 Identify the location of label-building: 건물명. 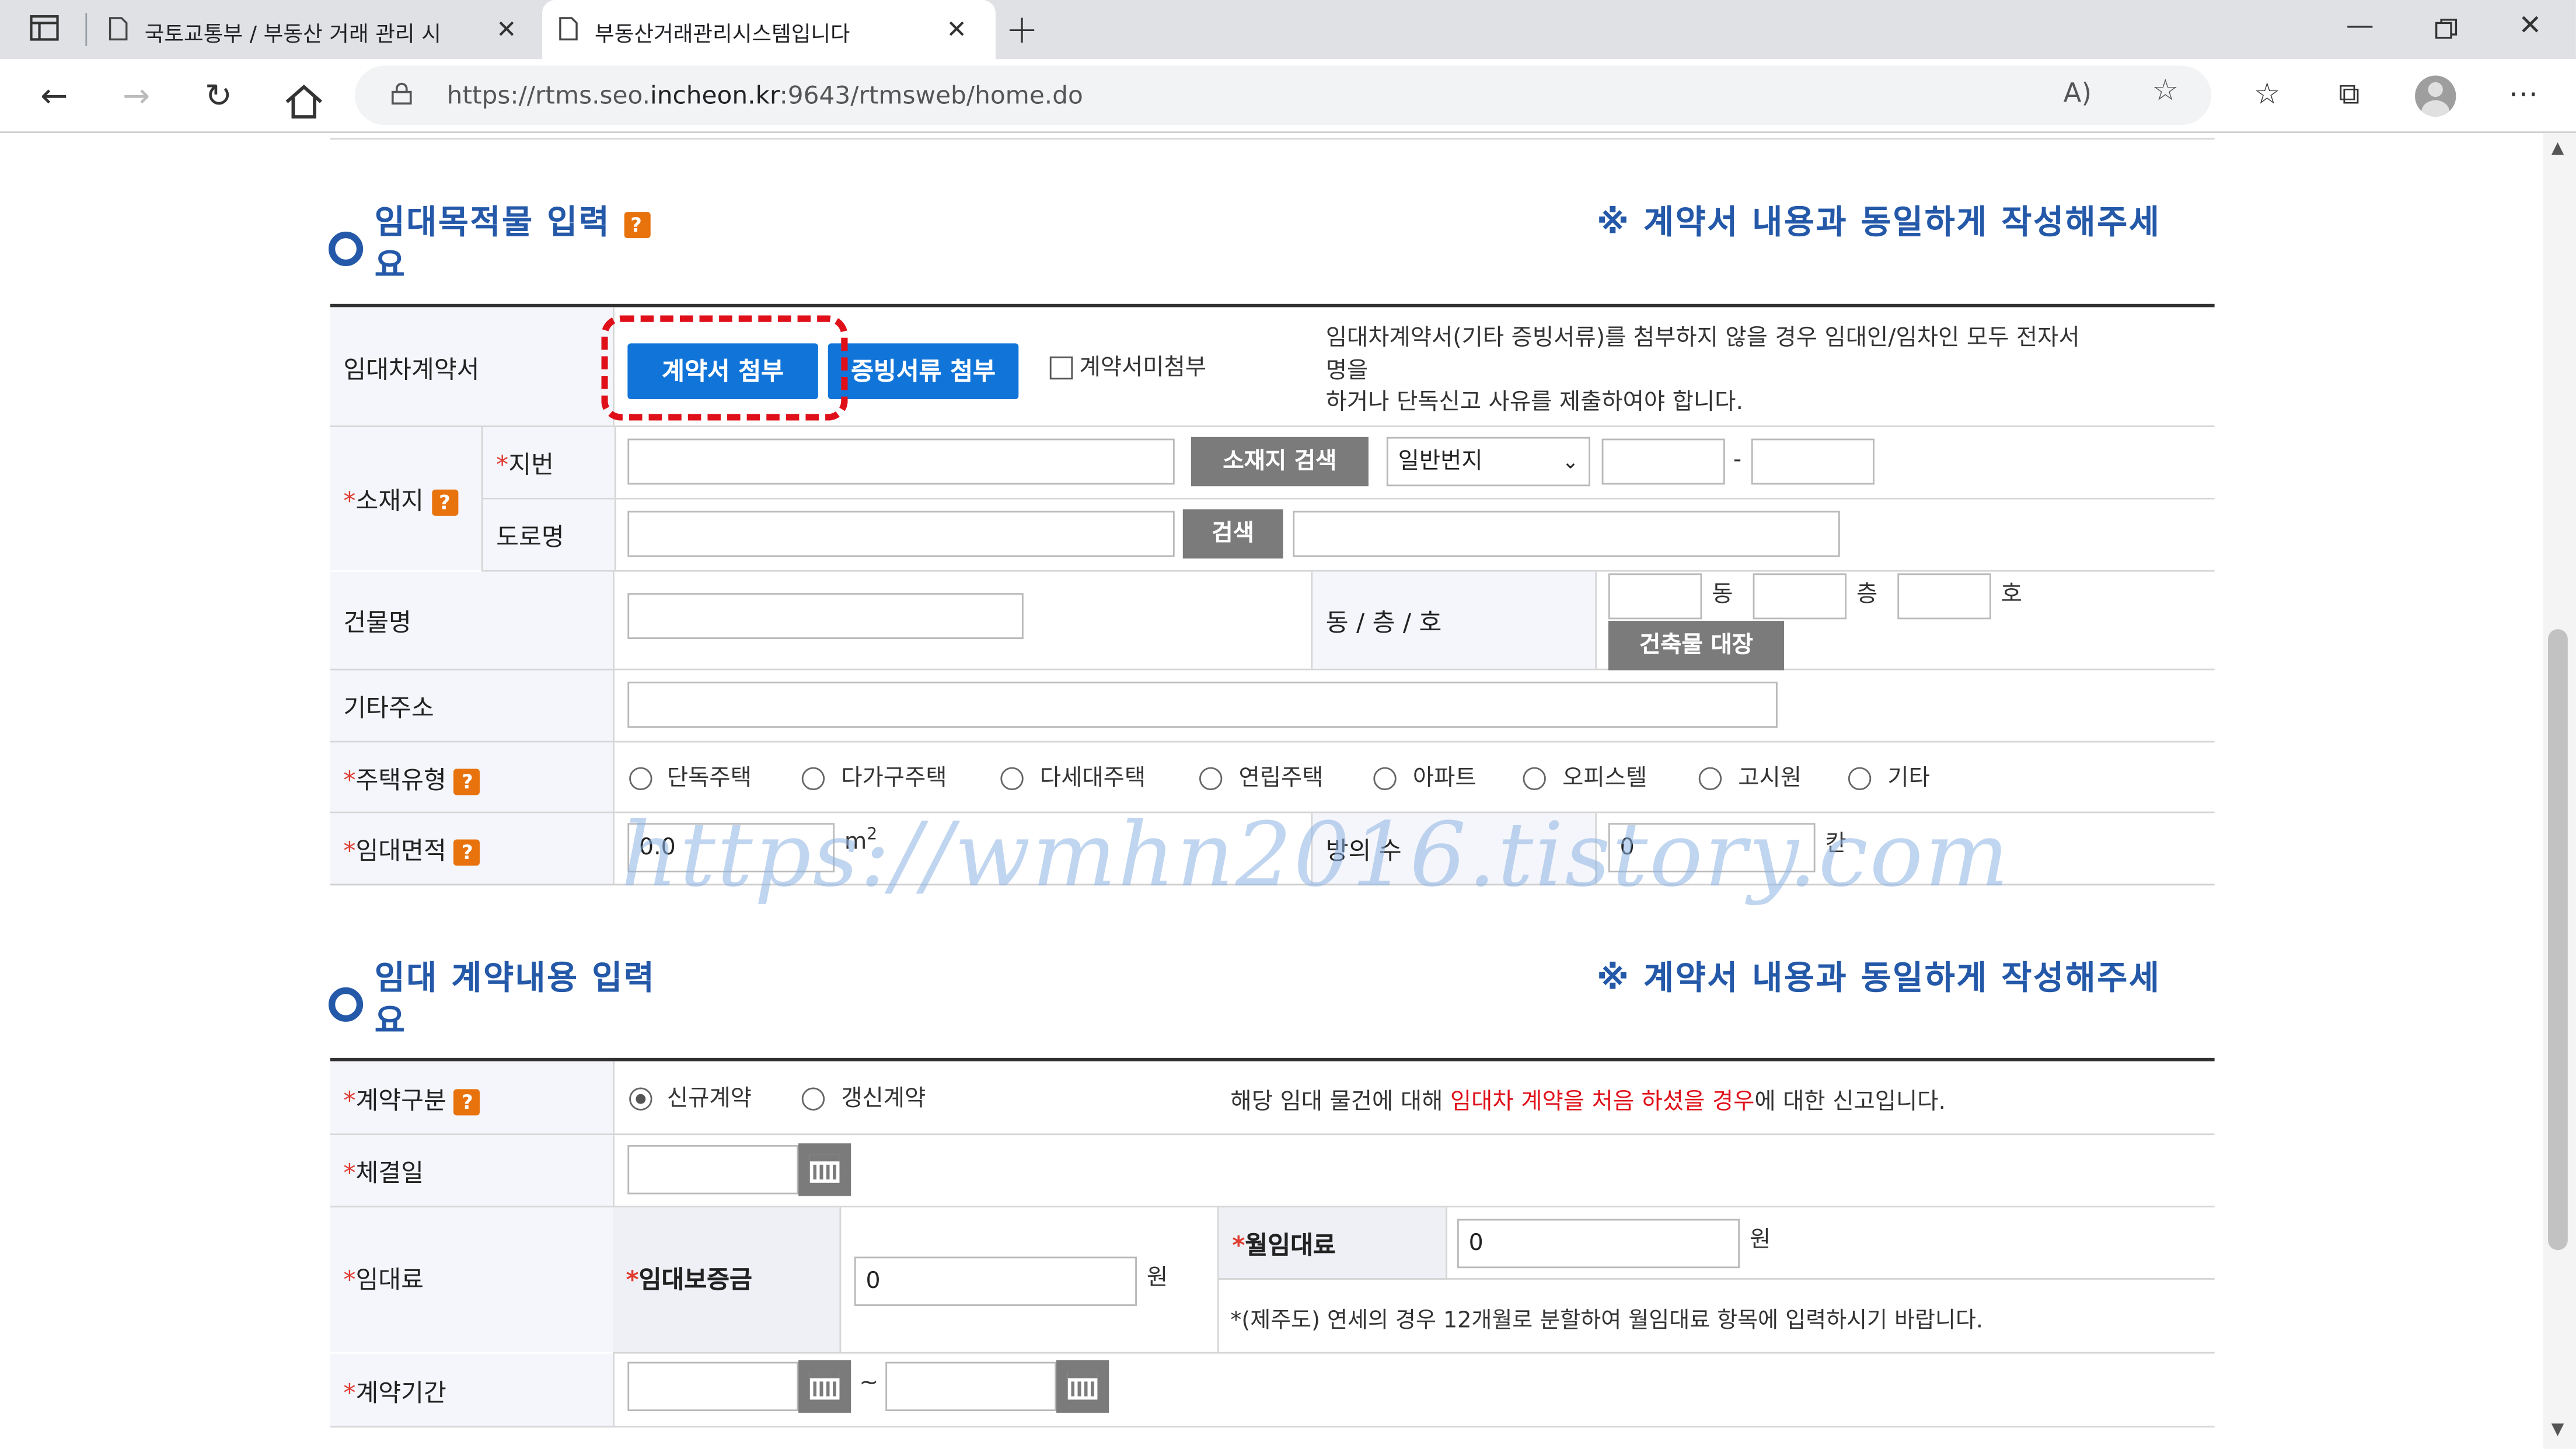
(472, 620).